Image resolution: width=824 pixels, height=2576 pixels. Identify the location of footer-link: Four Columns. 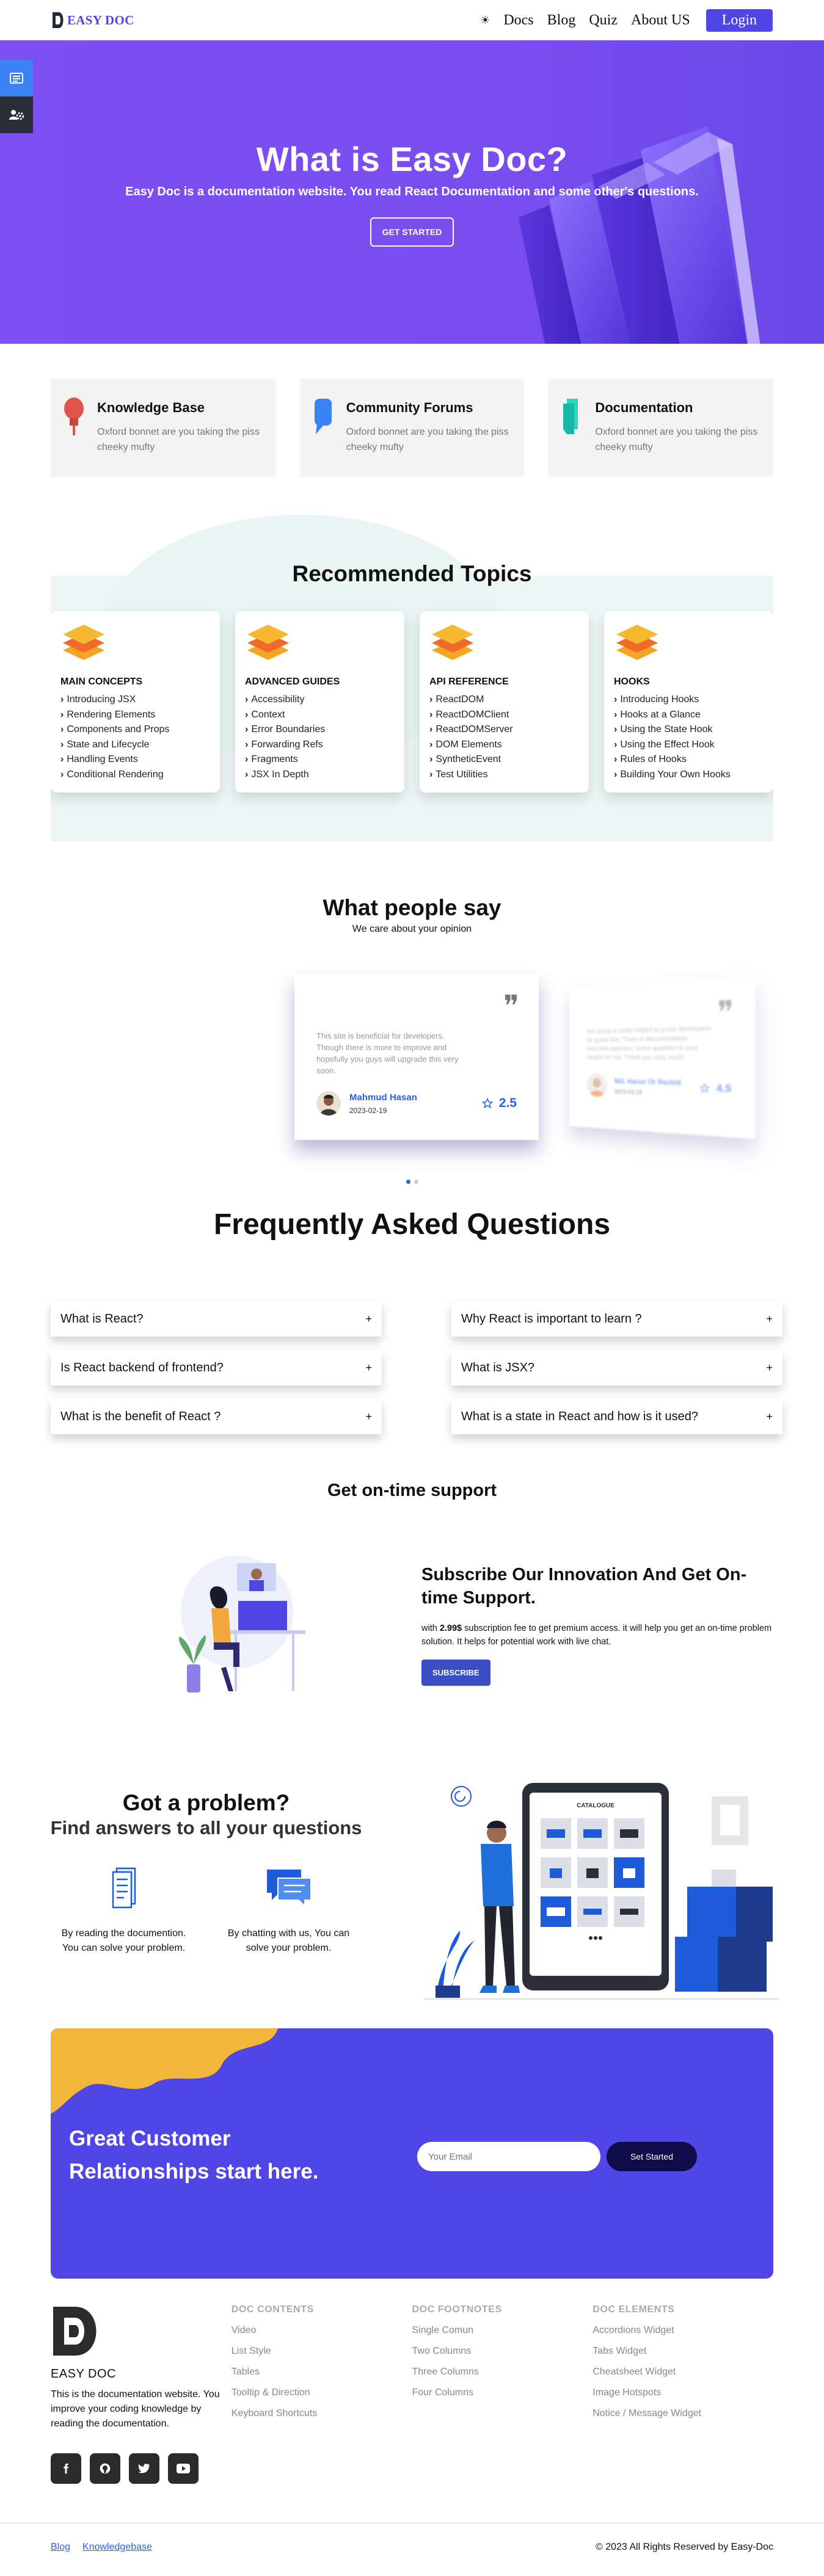
(503, 2392).